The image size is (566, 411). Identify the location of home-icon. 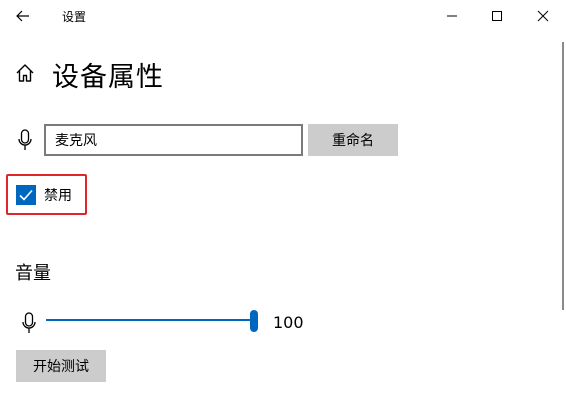
(25, 73).